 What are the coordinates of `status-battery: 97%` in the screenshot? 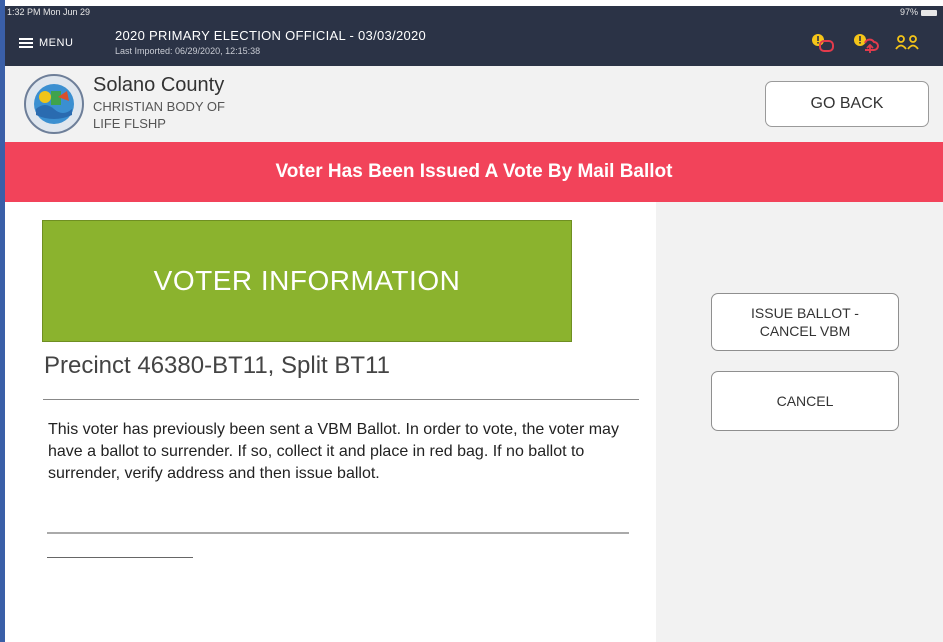 It's located at (918, 12).